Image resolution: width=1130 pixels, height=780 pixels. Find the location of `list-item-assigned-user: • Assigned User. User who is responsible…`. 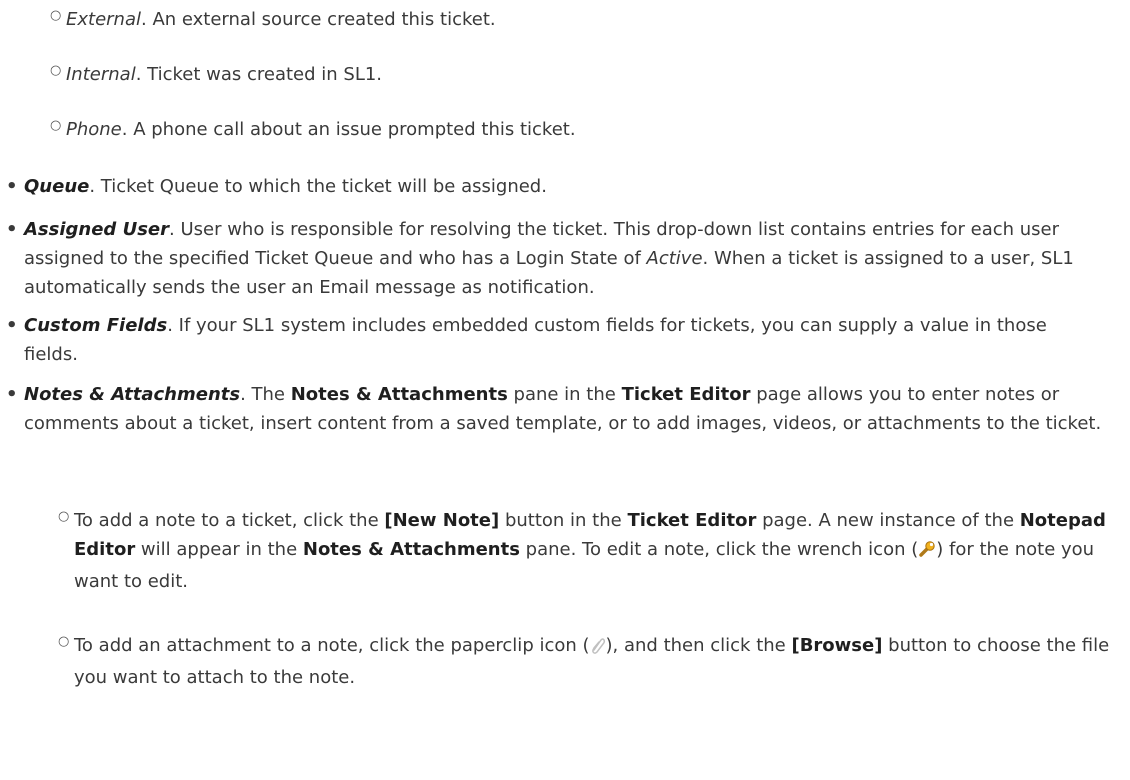

list-item-assigned-user: • Assigned User. User who is responsible… is located at coordinates (555, 258).